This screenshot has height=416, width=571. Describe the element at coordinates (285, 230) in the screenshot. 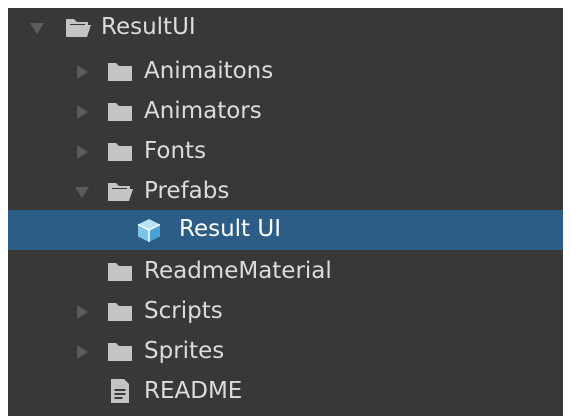

I see `tree-item-result-ui: Result UI` at that location.